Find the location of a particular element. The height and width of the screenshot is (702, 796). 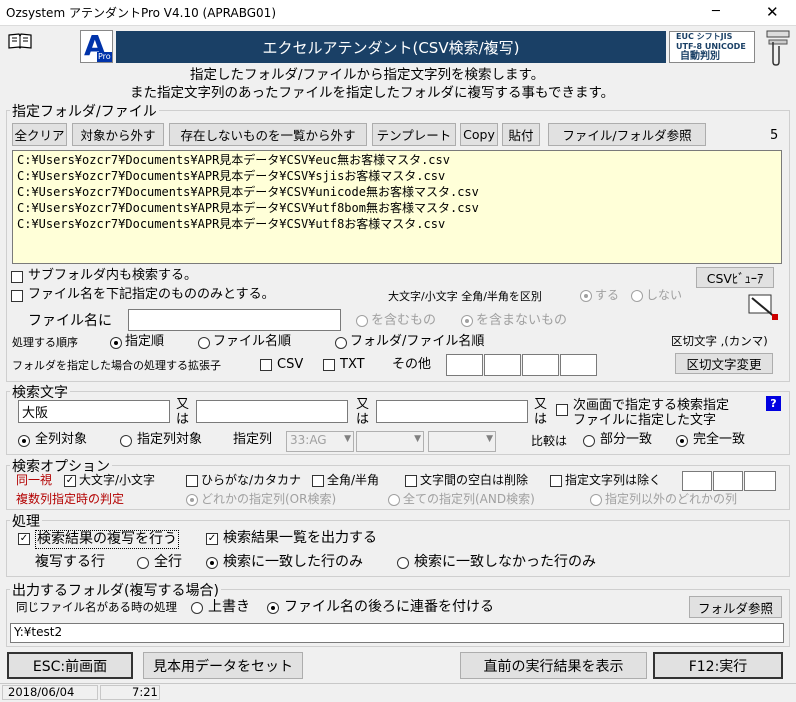

window-title: Ozsystem アテンダントPro V4.10 (APRABG01) is located at coordinates (141, 13).